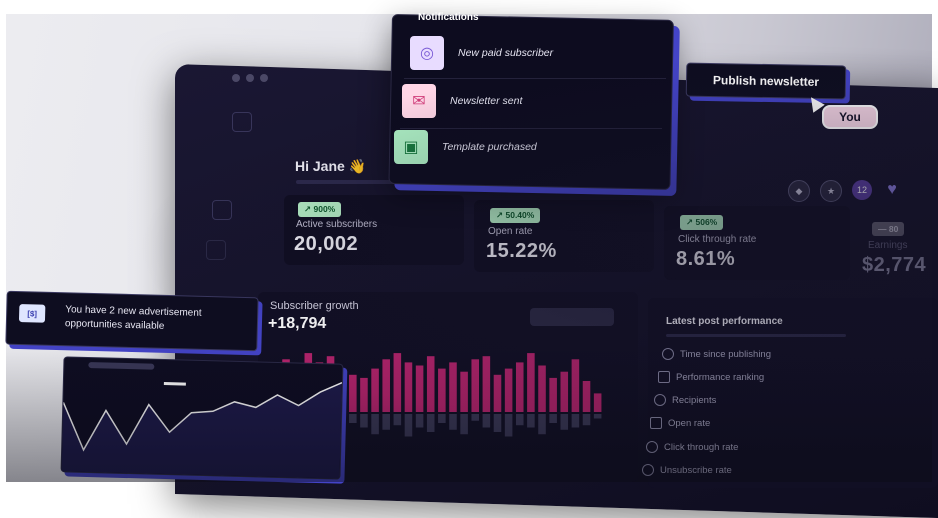 This screenshot has width=938, height=518. Describe the element at coordinates (32, 313) in the screenshot. I see `money-icon: [$]` at that location.